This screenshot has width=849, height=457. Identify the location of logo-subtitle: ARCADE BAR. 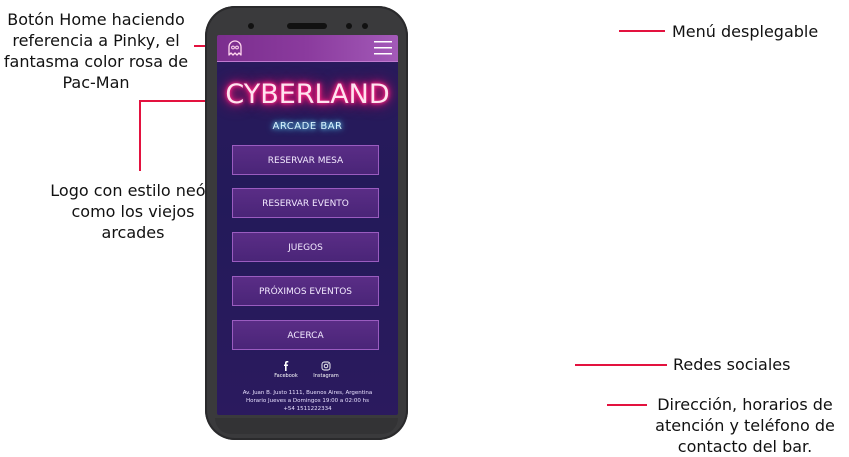
(307, 126).